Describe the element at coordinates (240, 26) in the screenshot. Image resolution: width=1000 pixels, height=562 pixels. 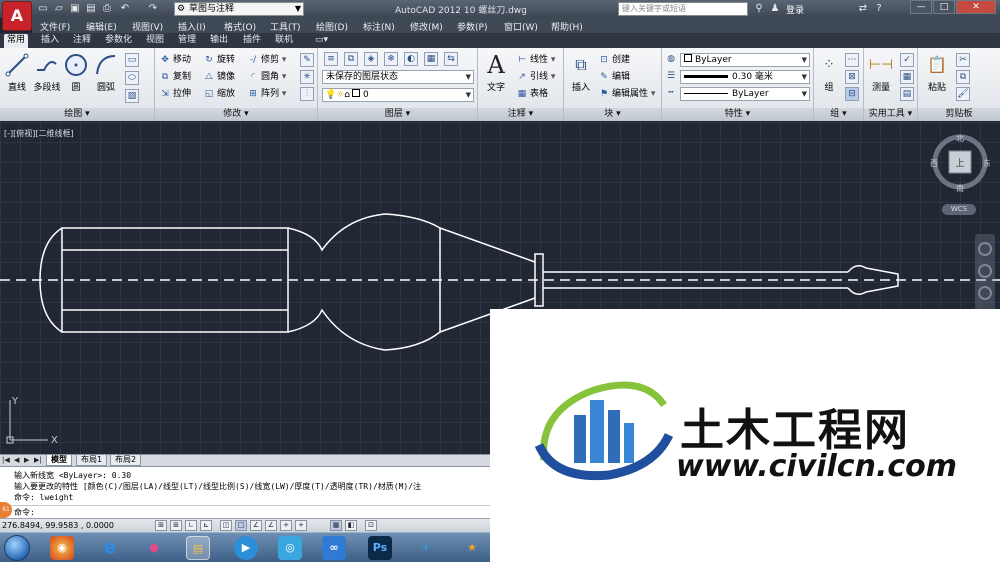
I see `menu-format: 格式(O)` at that location.